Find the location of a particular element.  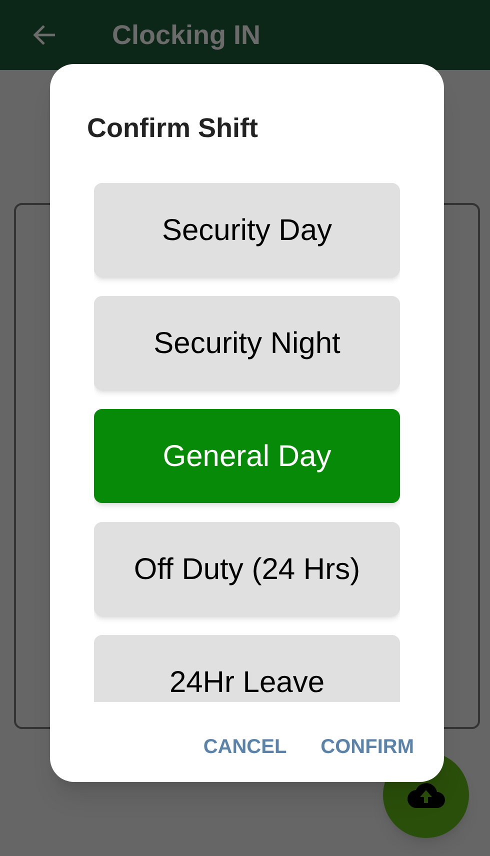

shift-option: Security Day is located at coordinates (247, 230).